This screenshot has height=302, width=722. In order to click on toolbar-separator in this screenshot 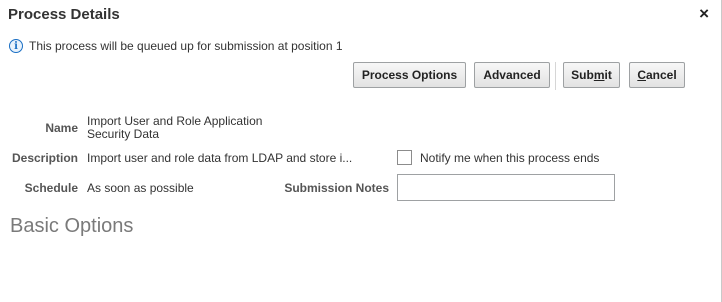, I will do `click(555, 76)`.